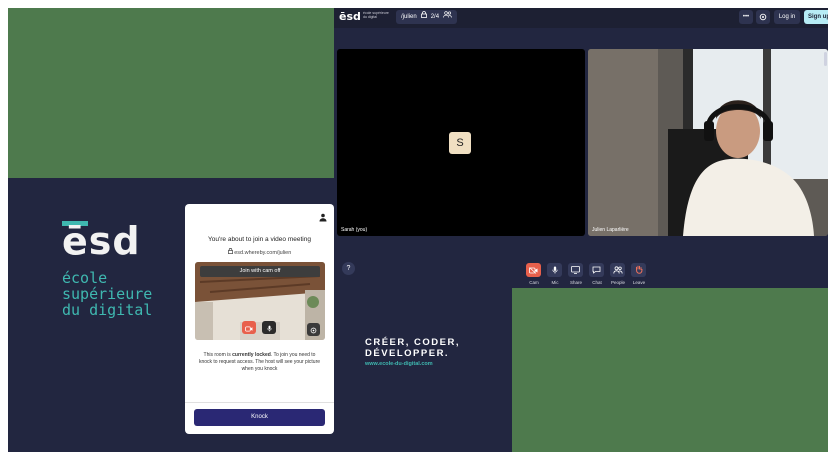 The image size is (828, 452). What do you see at coordinates (639, 282) in the screenshot?
I see `leave-label: Leave` at bounding box center [639, 282].